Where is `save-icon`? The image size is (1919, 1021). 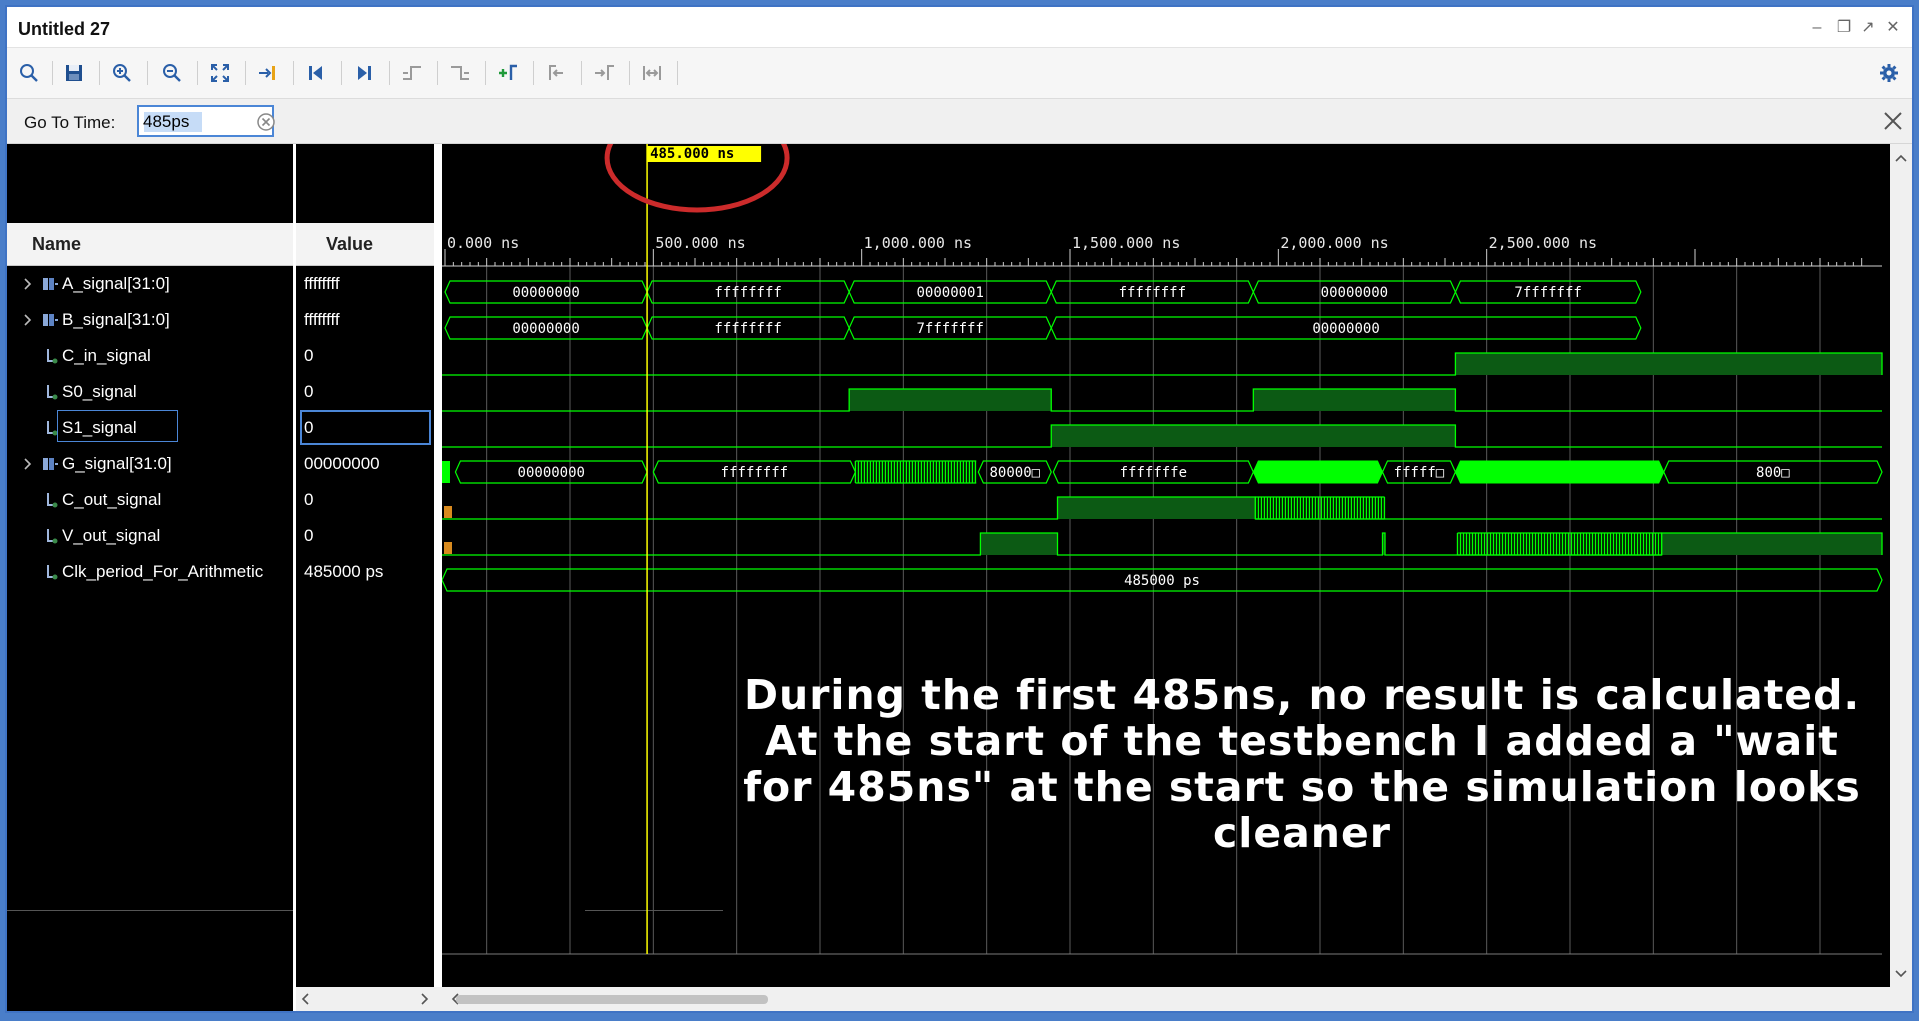
save-icon is located at coordinates (74, 73).